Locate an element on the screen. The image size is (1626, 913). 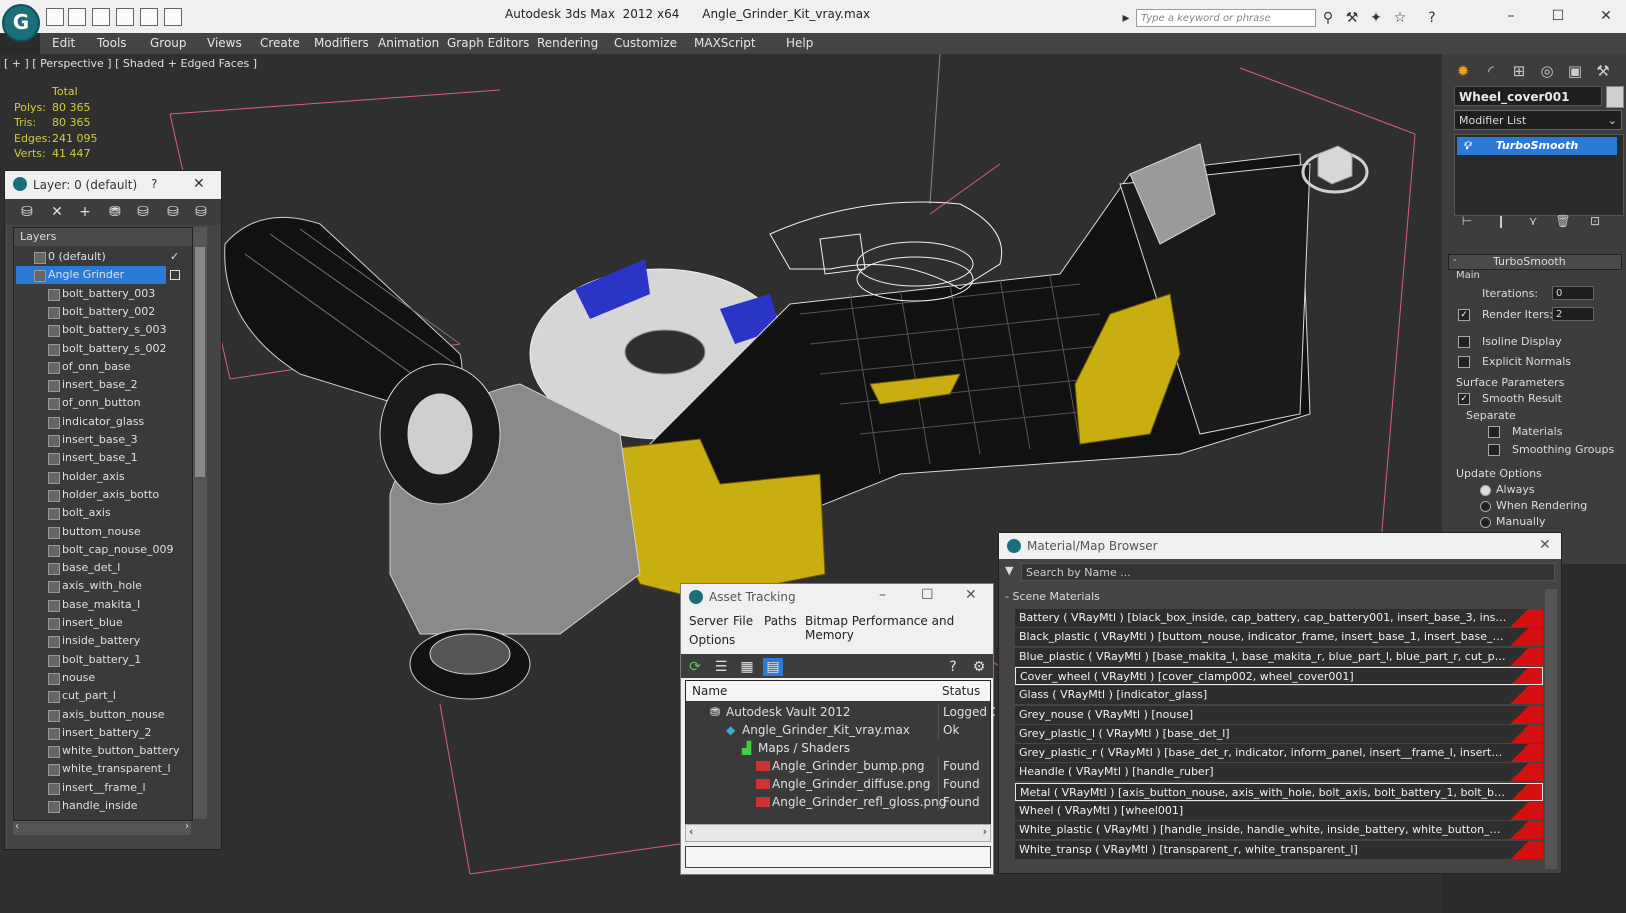
layer-row: insert__frame_l is located at coordinates (103, 788).